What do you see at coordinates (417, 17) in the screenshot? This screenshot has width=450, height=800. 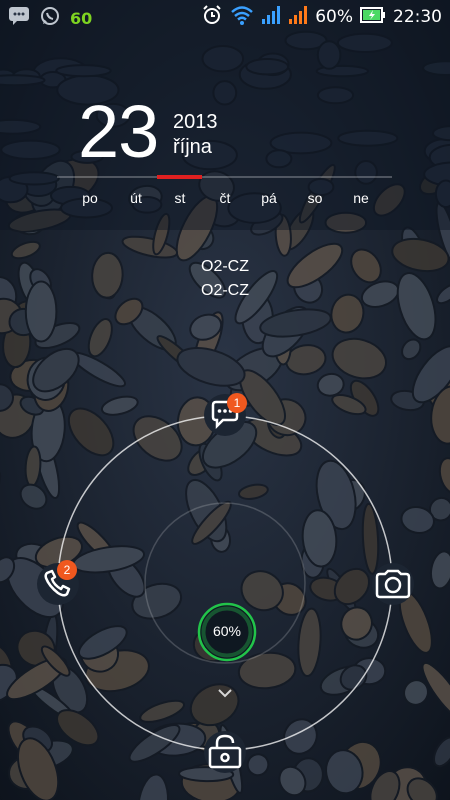 I see `clock-time: 22:30` at bounding box center [417, 17].